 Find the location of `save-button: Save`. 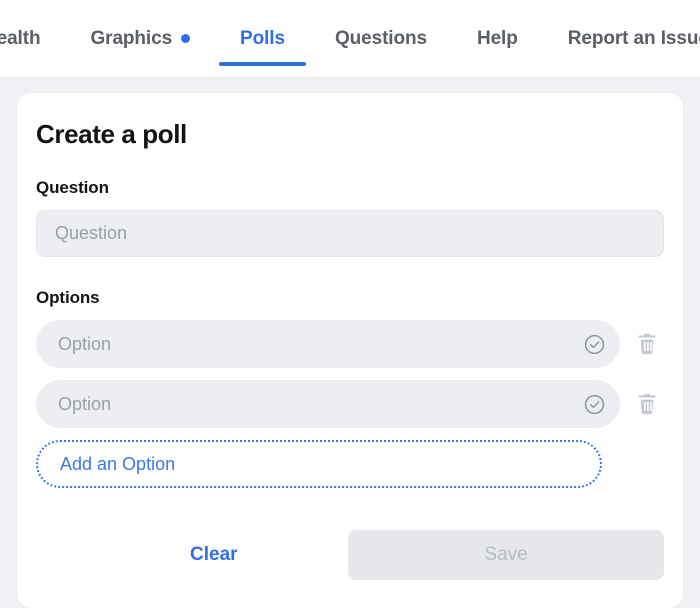

save-button: Save is located at coordinates (506, 555).